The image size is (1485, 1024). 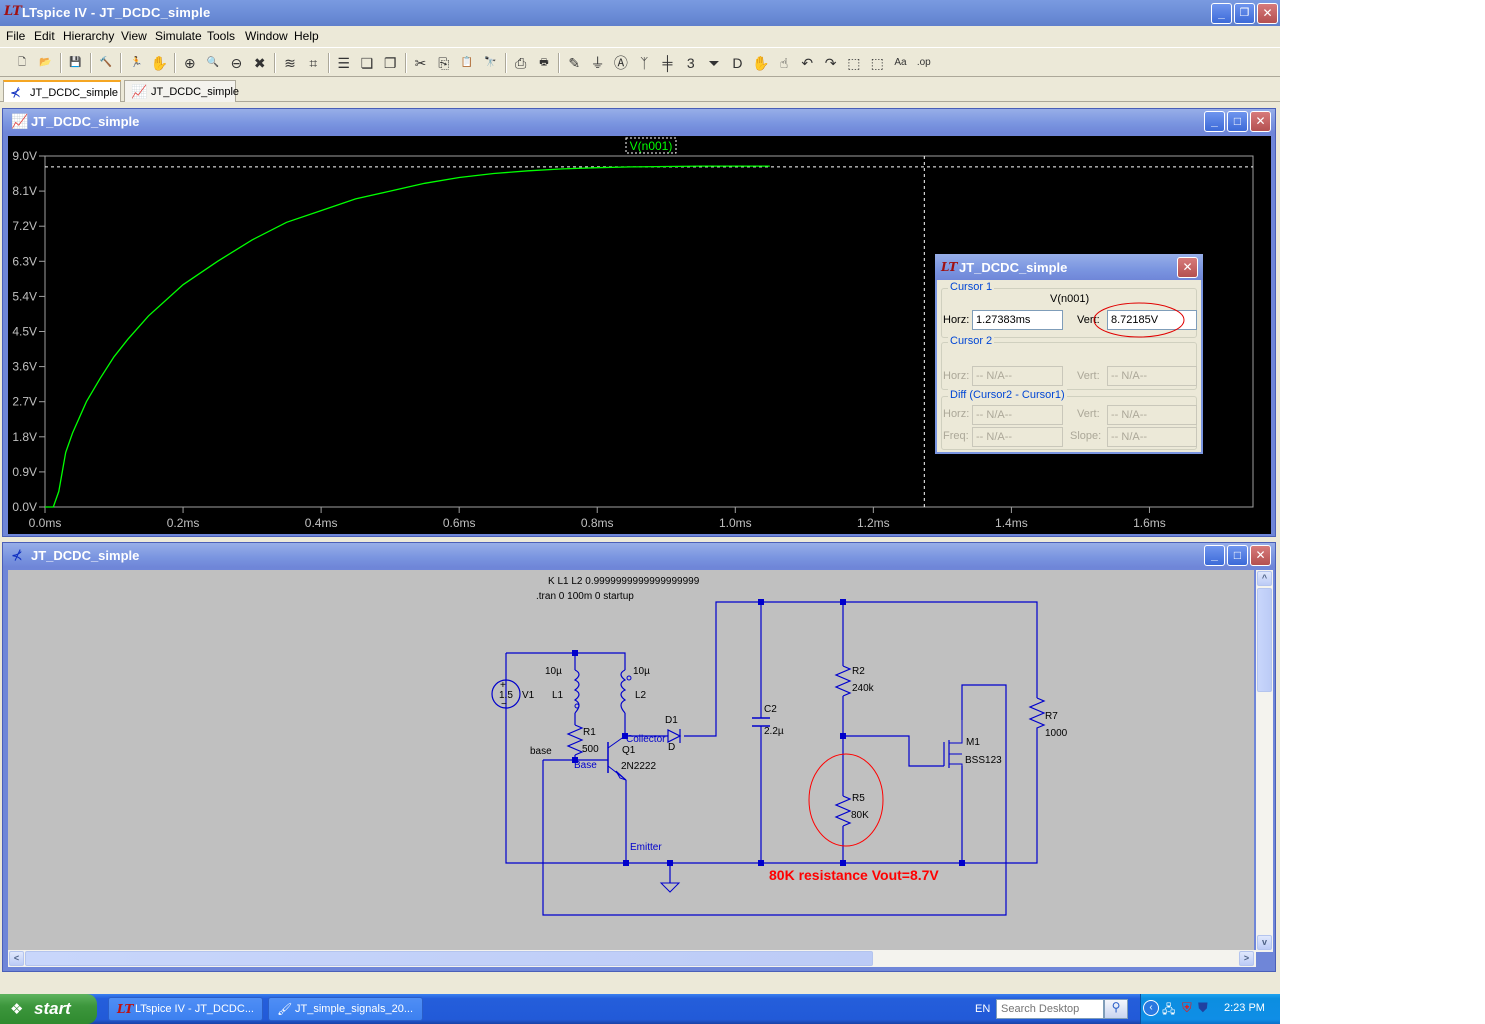 What do you see at coordinates (213, 63) in the screenshot?
I see `zoom-pan-icon: 🔍` at bounding box center [213, 63].